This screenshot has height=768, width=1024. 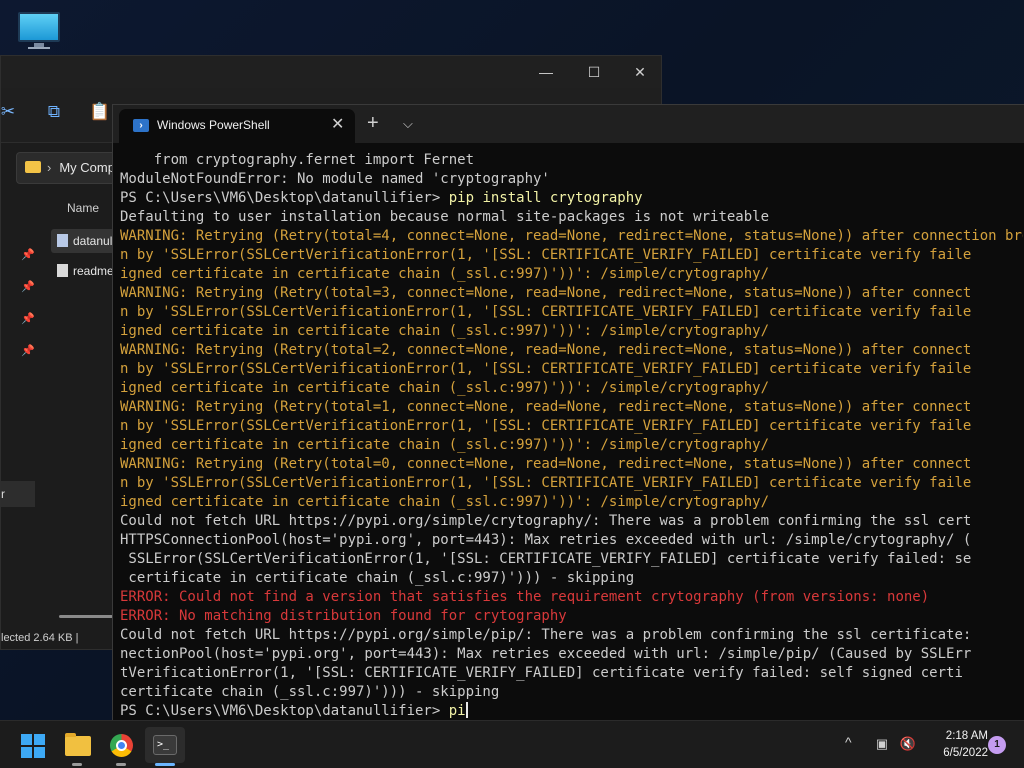 I want to click on clock: 2:18 AM 6/5/2022, so click(x=955, y=745).